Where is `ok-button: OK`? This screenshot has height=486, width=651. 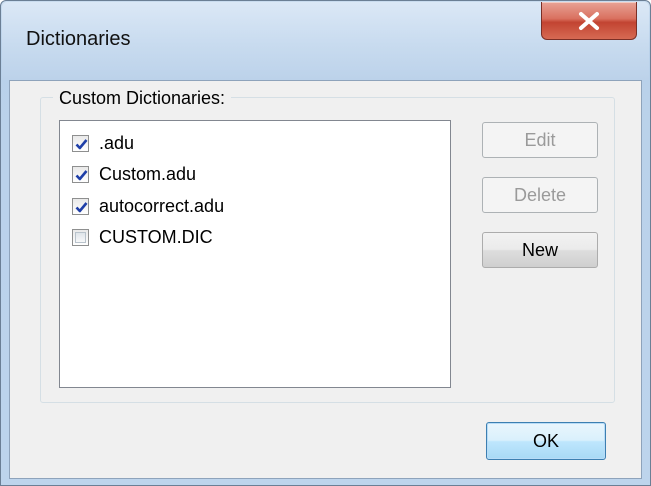
ok-button: OK is located at coordinates (546, 441).